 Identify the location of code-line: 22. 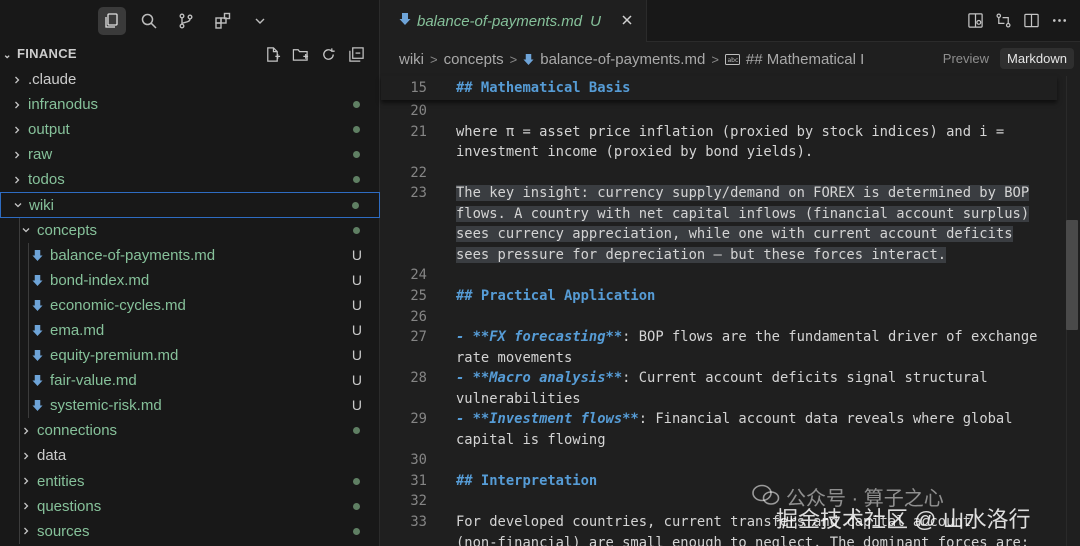
(721, 172).